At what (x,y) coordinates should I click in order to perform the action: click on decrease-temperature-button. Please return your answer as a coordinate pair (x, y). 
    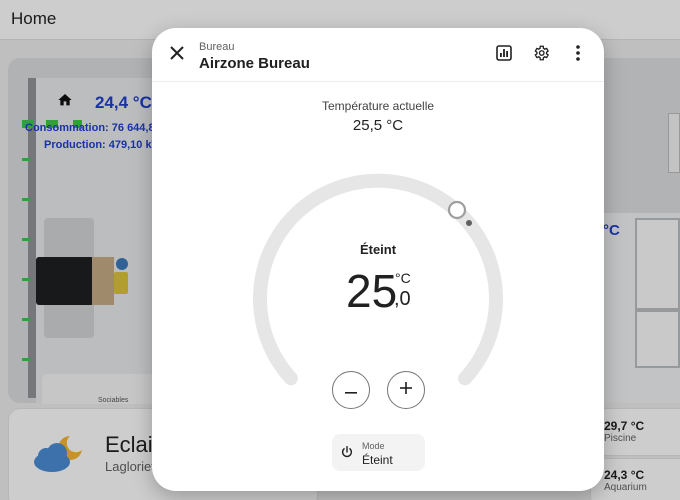
    Looking at the image, I should click on (351, 390).